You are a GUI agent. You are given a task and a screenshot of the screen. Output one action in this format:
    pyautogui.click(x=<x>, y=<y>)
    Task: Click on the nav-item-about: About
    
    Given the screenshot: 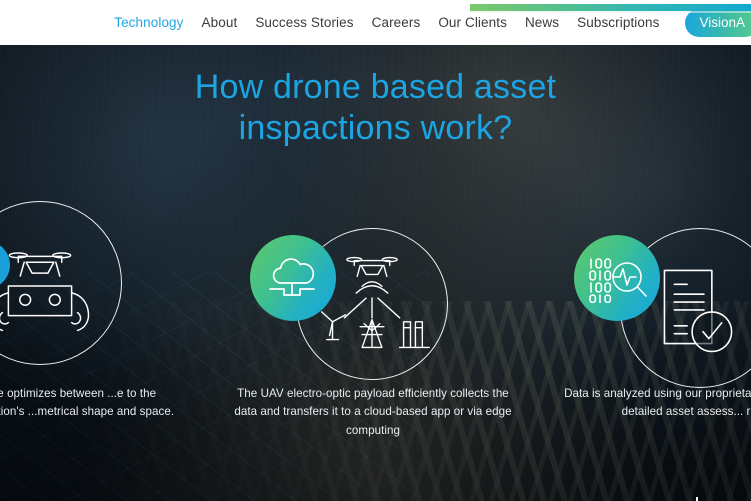 What is the action you would take?
    pyautogui.click(x=220, y=22)
    